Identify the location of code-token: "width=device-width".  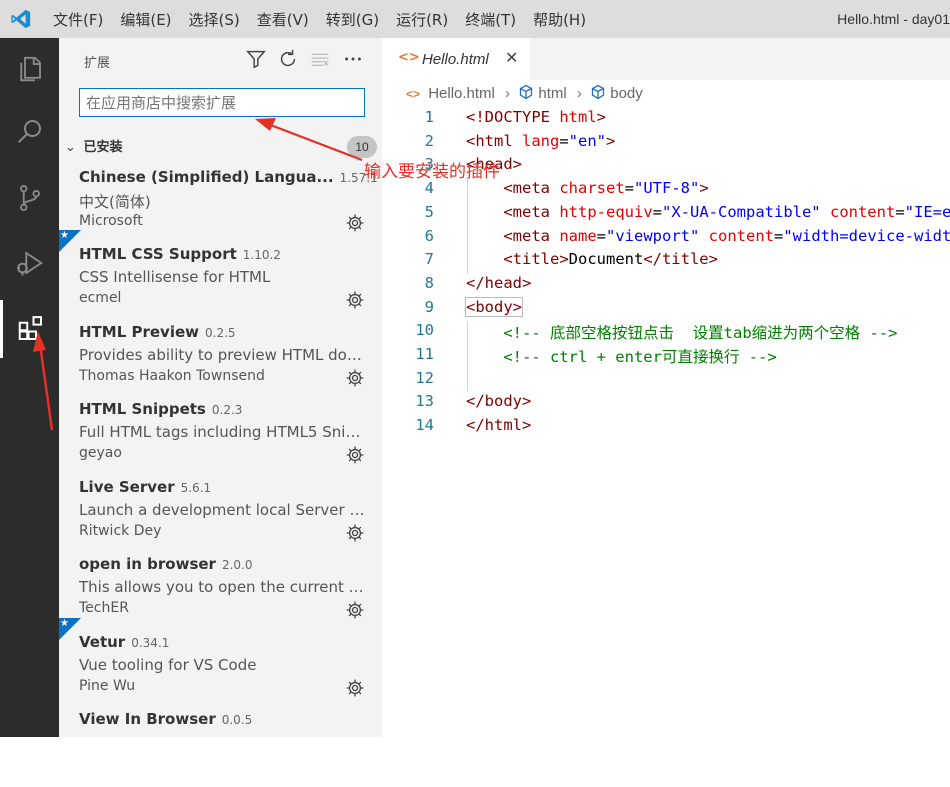
(866, 235).